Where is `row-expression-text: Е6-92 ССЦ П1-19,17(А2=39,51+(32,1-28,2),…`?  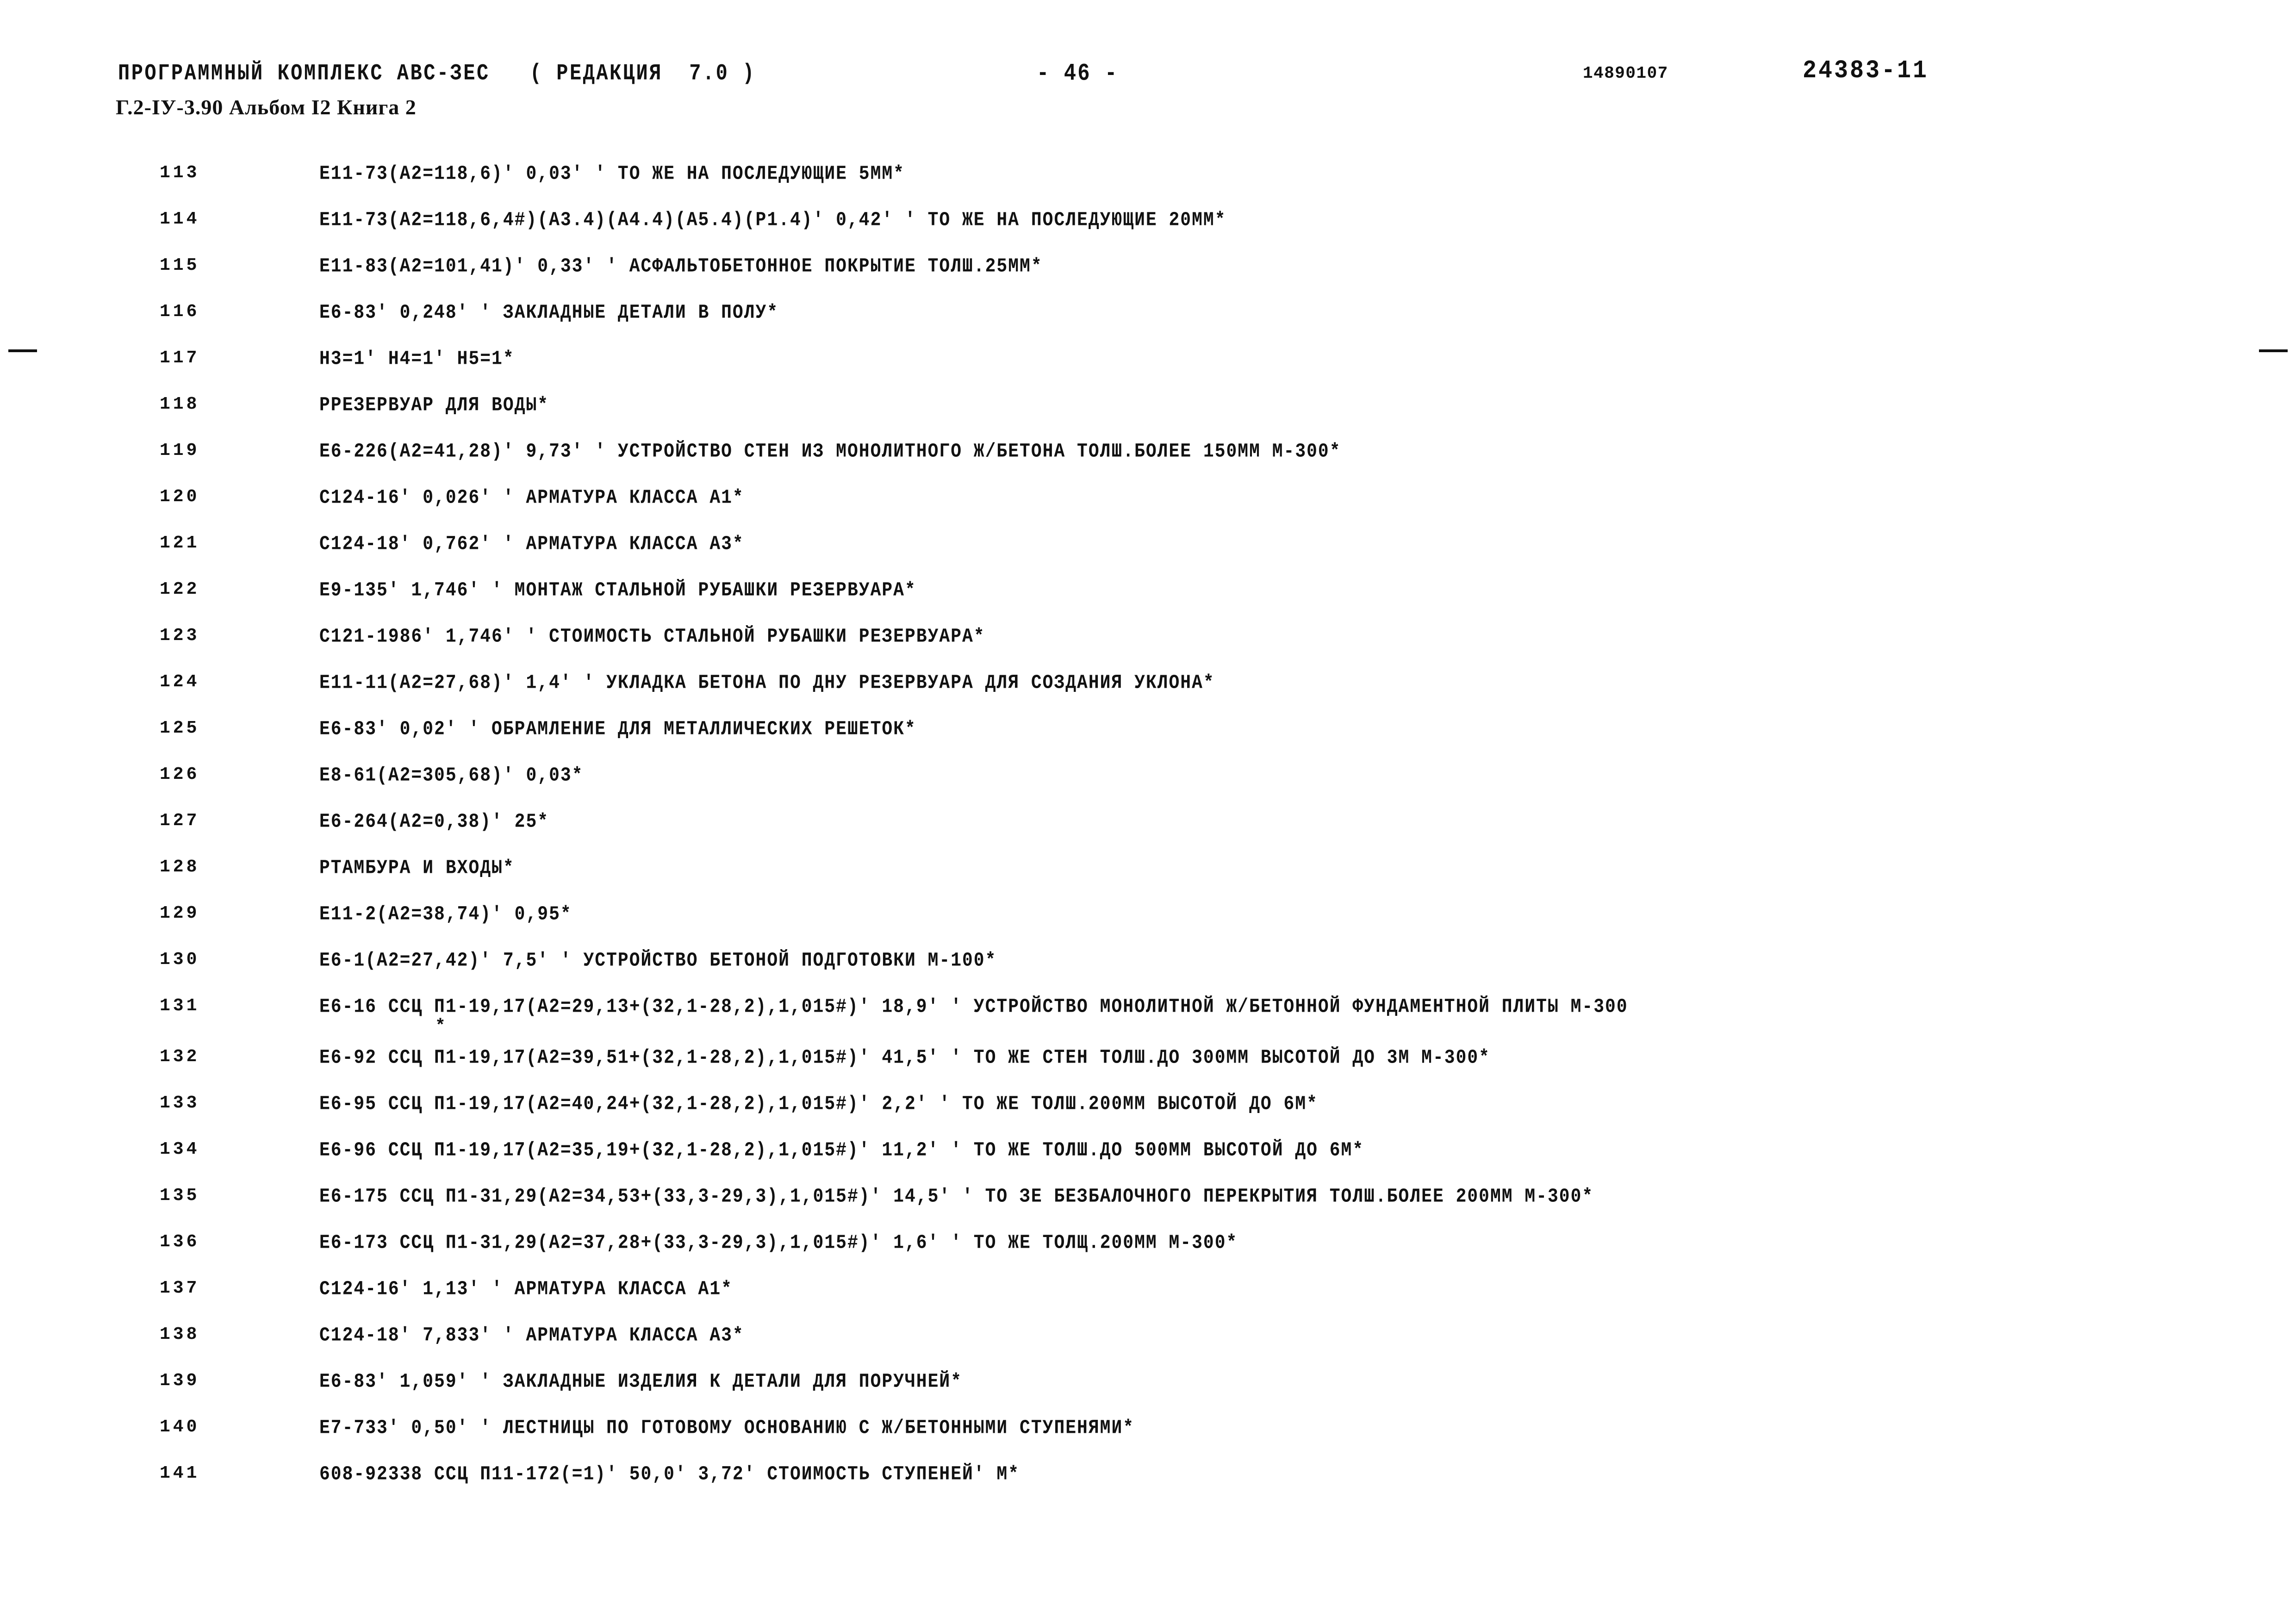
row-expression-text: Е6-92 ССЦ П1-19,17(А2=39,51+(32,1-28,2),… is located at coordinates (904, 1058).